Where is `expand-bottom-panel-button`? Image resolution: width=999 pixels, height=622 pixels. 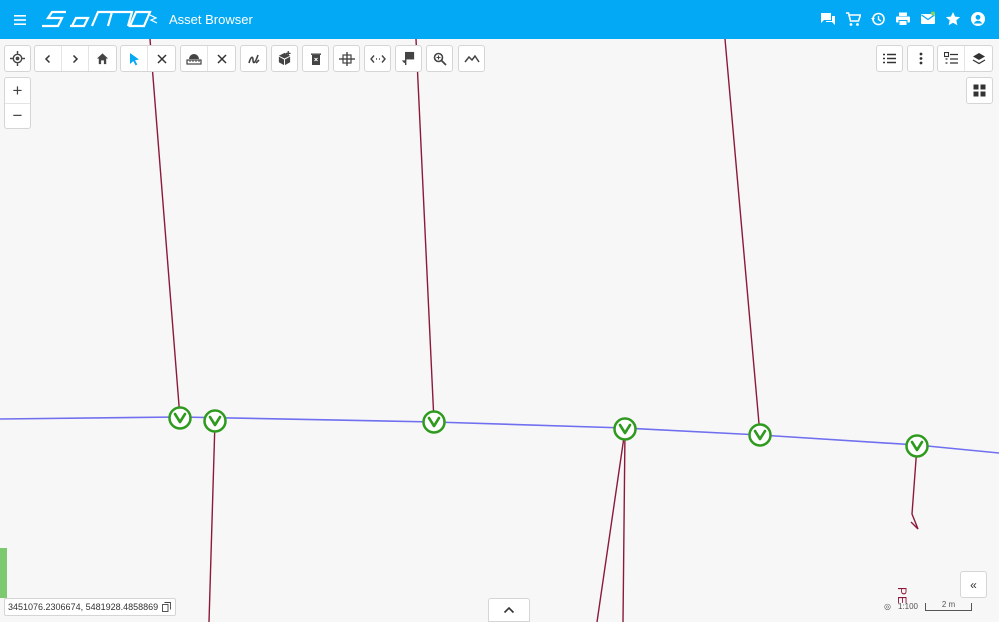
expand-bottom-panel-button is located at coordinates (509, 610).